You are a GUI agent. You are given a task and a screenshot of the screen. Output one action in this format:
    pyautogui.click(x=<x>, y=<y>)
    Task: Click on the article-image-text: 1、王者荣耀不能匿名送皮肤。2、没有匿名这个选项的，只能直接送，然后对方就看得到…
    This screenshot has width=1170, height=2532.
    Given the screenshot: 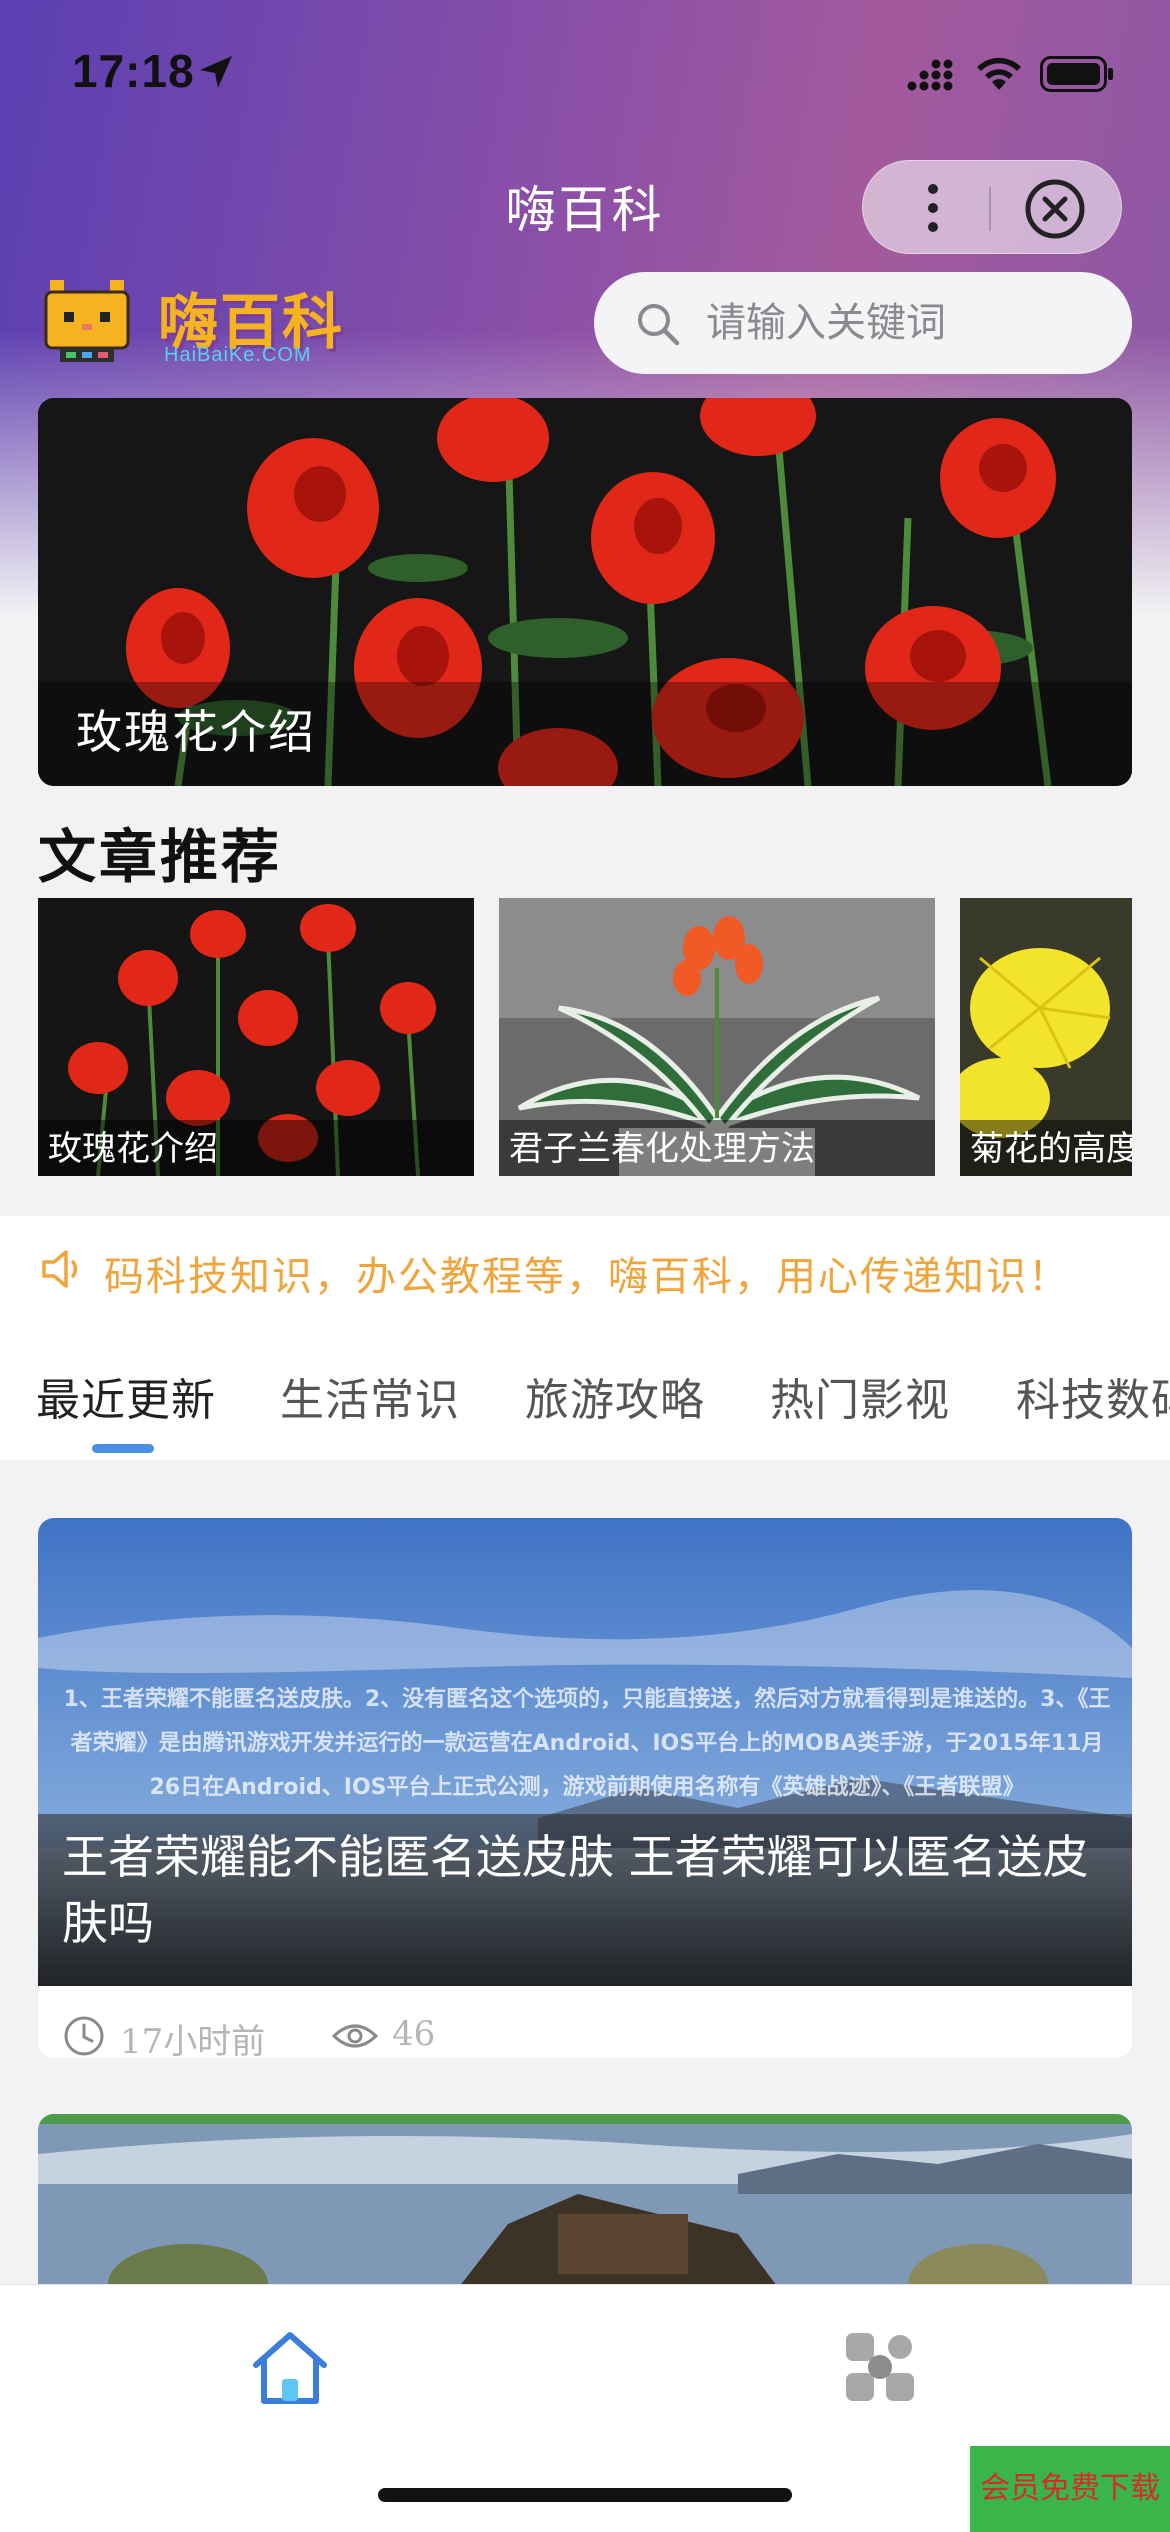 What is the action you would take?
    pyautogui.click(x=587, y=1743)
    